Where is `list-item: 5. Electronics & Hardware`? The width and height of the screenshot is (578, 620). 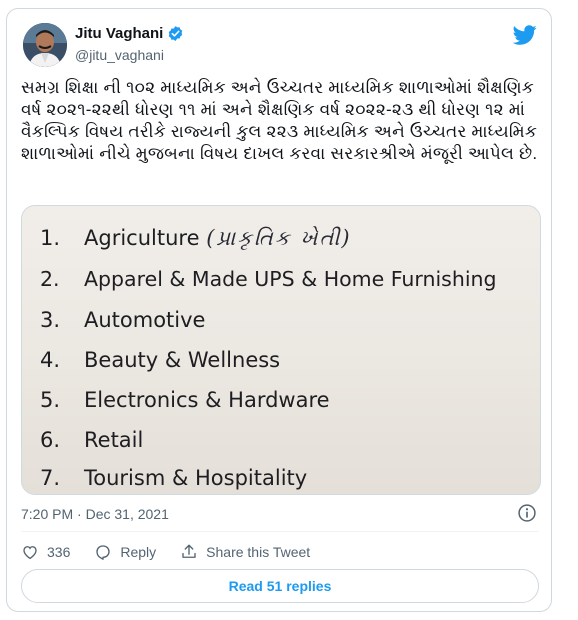
list-item: 5. Electronics & Hardware is located at coordinates (185, 400).